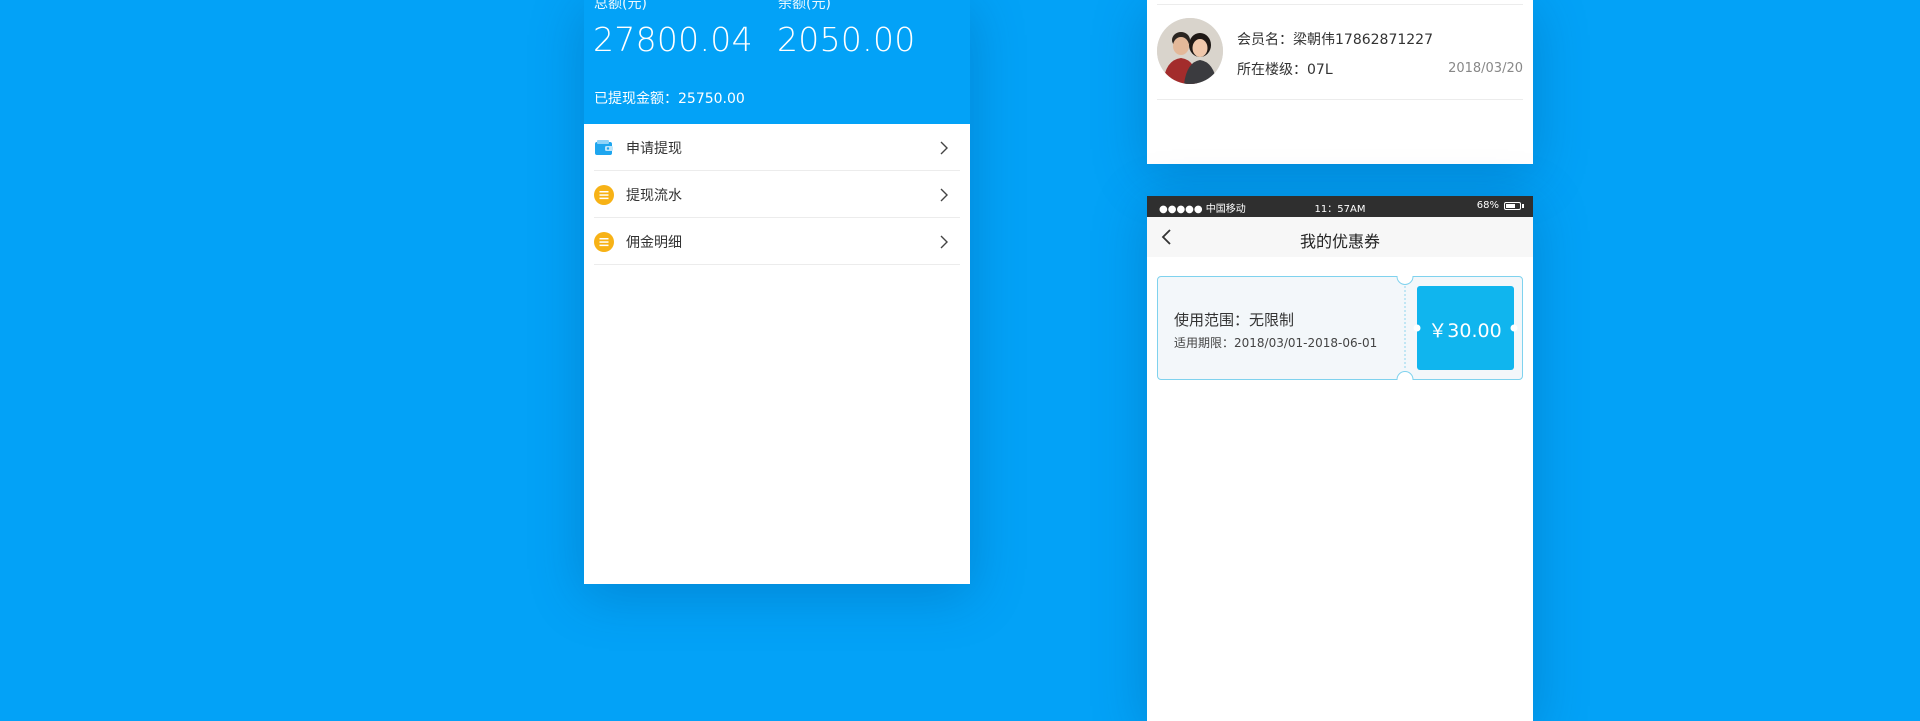  What do you see at coordinates (654, 196) in the screenshot?
I see `menu-item-label: 提现流水` at bounding box center [654, 196].